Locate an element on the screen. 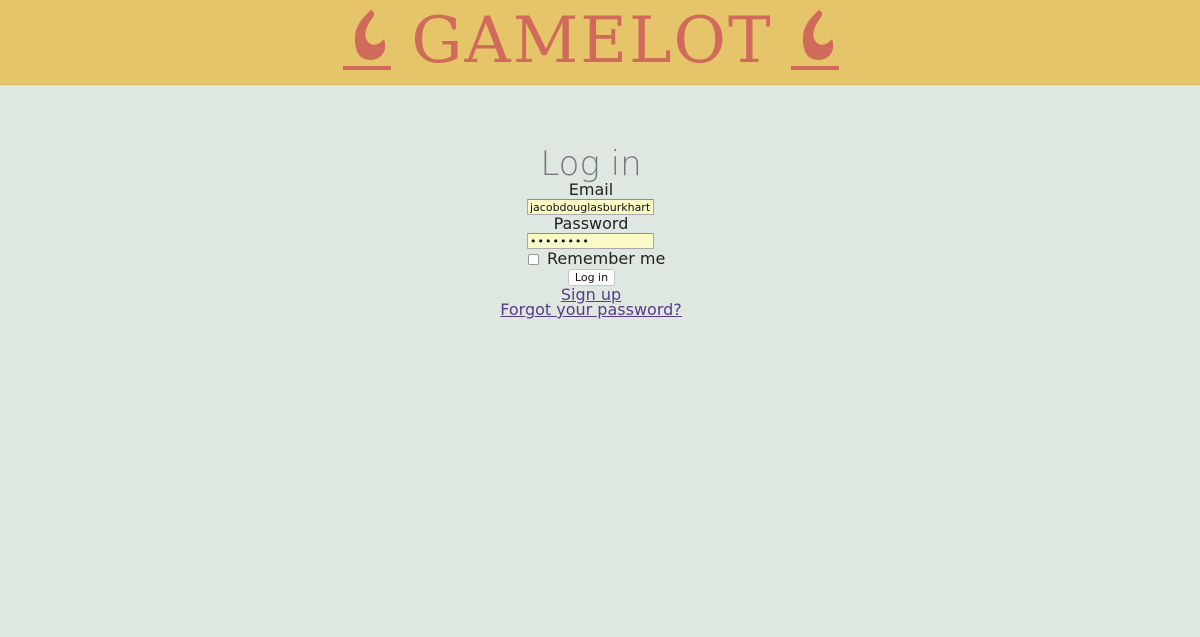  password-field is located at coordinates (590, 241).